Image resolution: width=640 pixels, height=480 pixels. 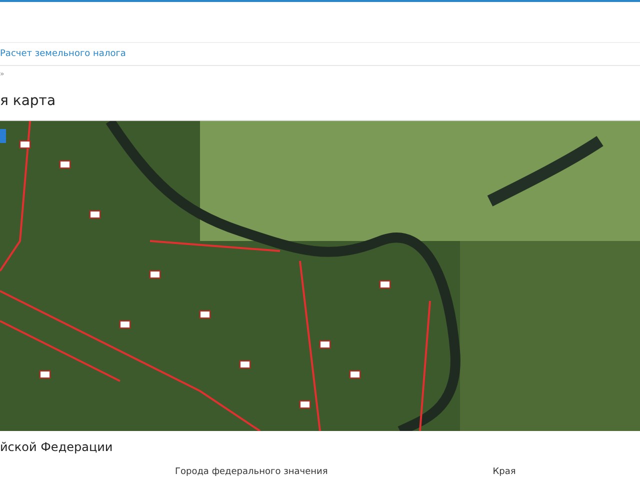 I want to click on nav-link: Расчет земельного налога, so click(x=63, y=54).